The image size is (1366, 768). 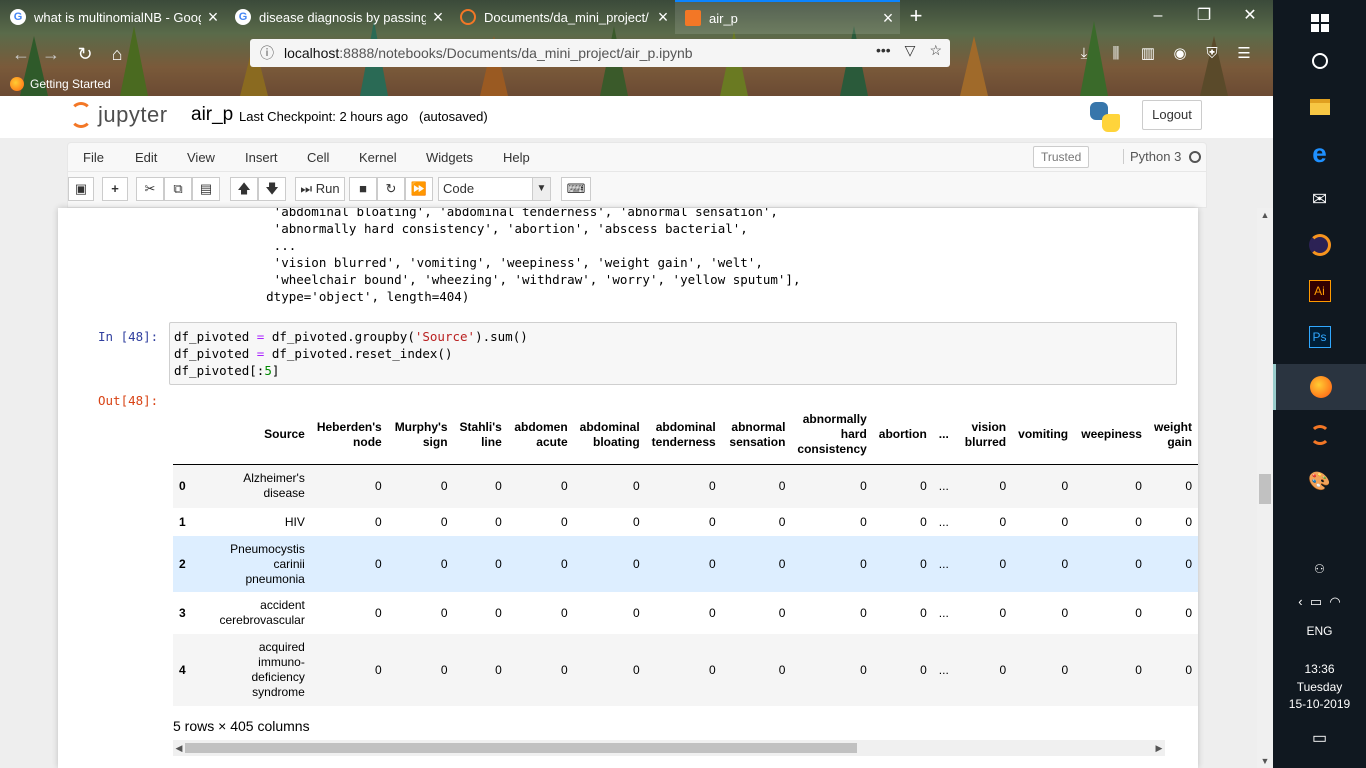 What do you see at coordinates (318, 157) in the screenshot?
I see `menu-cell: Cell` at bounding box center [318, 157].